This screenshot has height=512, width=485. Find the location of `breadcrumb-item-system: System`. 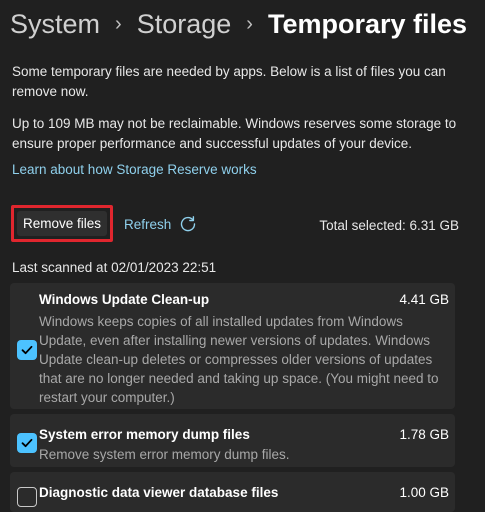

breadcrumb-item-system: System is located at coordinates (55, 24).